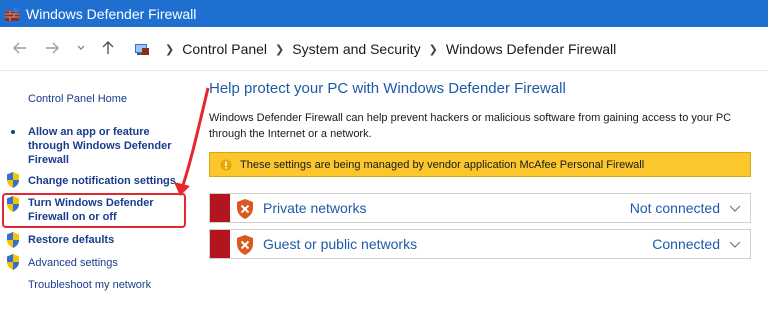 This screenshot has width=768, height=315. Describe the element at coordinates (480, 208) in the screenshot. I see `private-networks-row: Private networks Not connected` at that location.